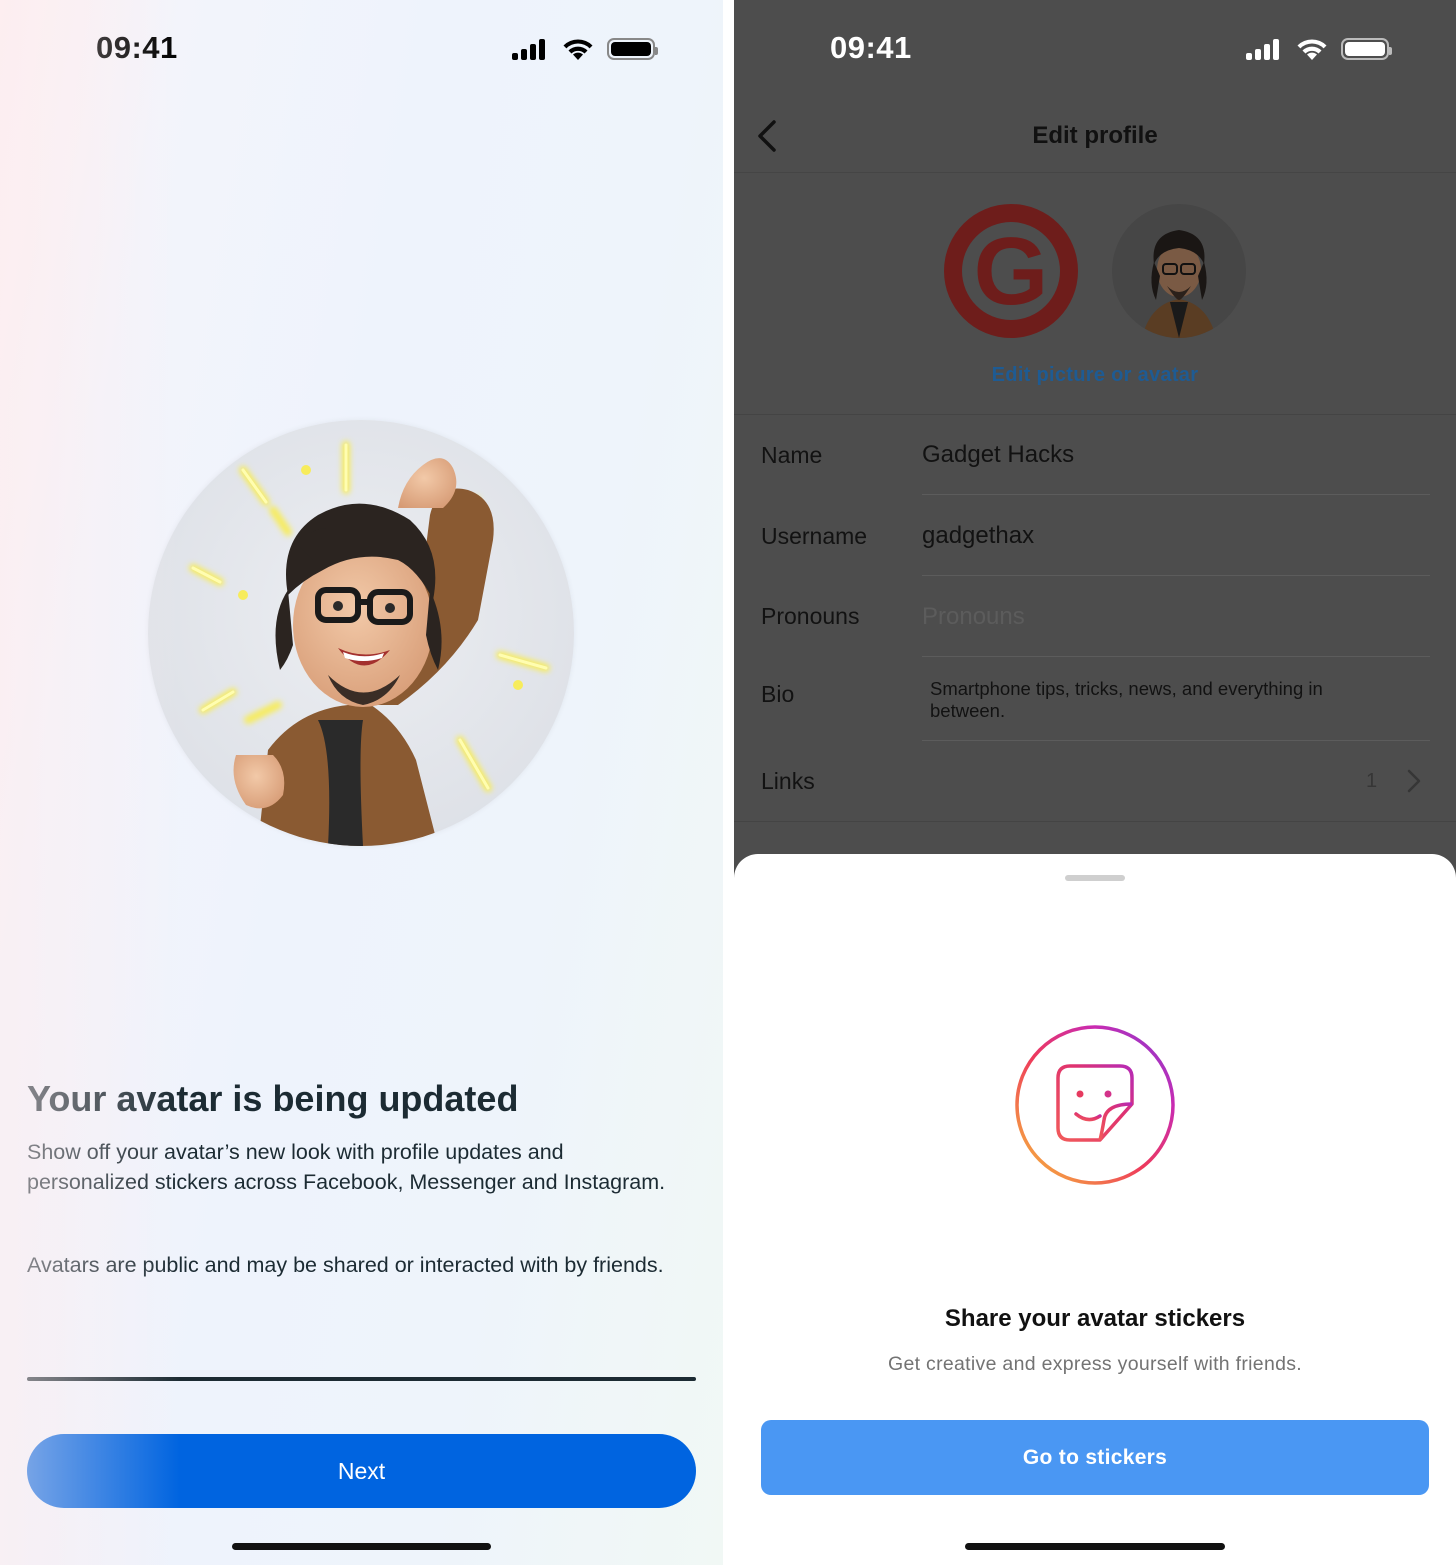 This screenshot has height=1565, width=1456. What do you see at coordinates (361, 1471) in the screenshot?
I see `next-button: Next` at bounding box center [361, 1471].